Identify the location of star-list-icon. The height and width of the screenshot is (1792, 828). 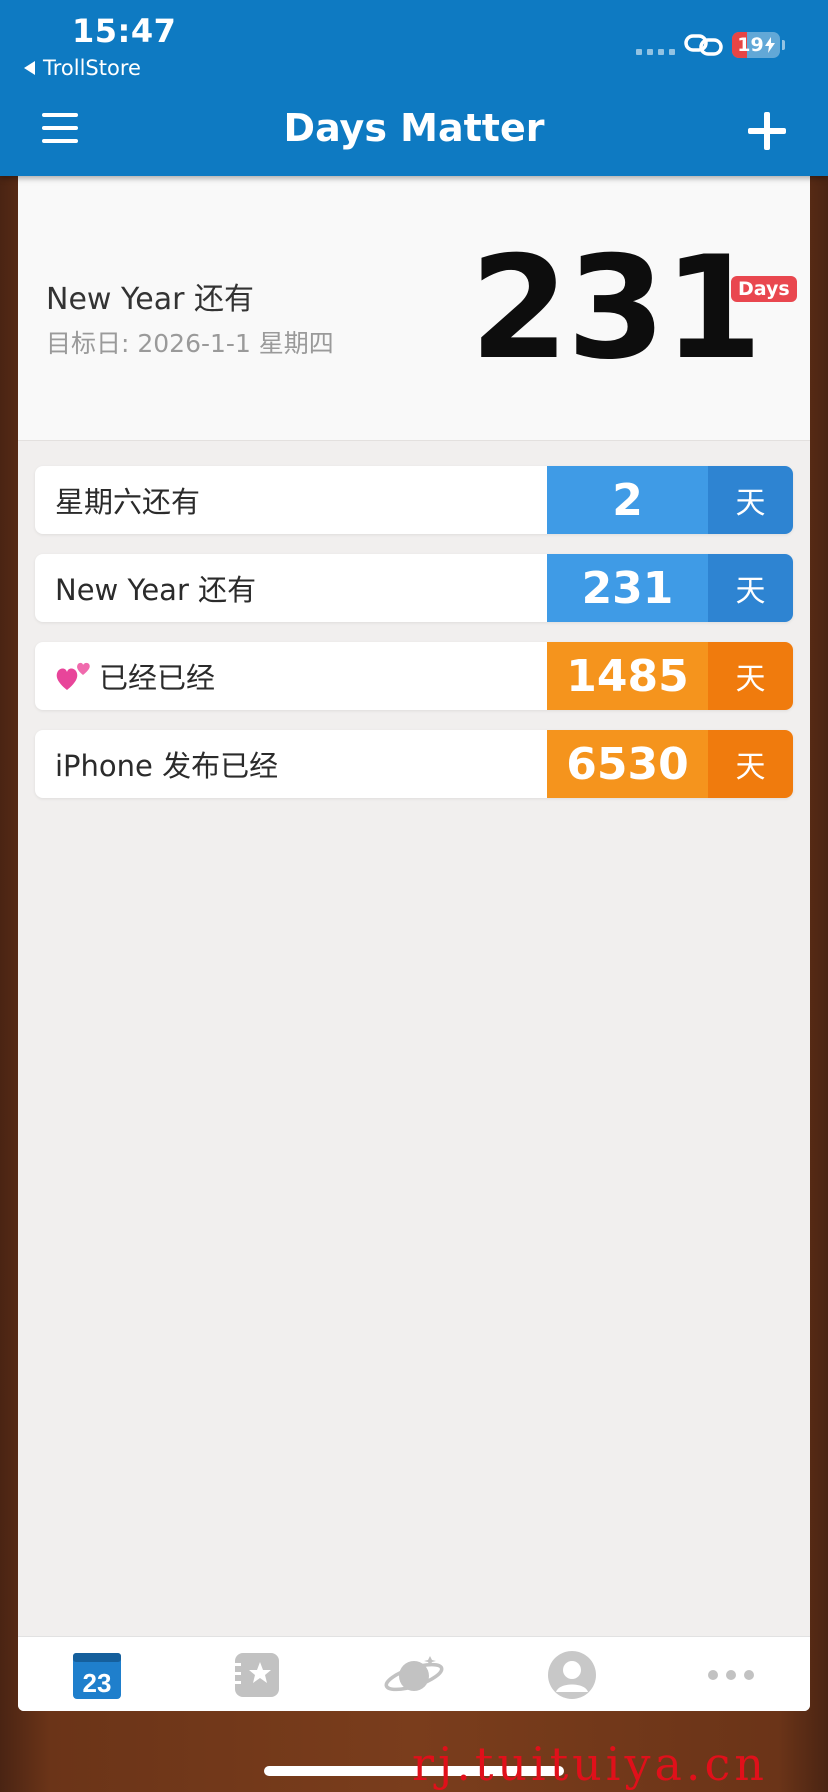
(255, 1674).